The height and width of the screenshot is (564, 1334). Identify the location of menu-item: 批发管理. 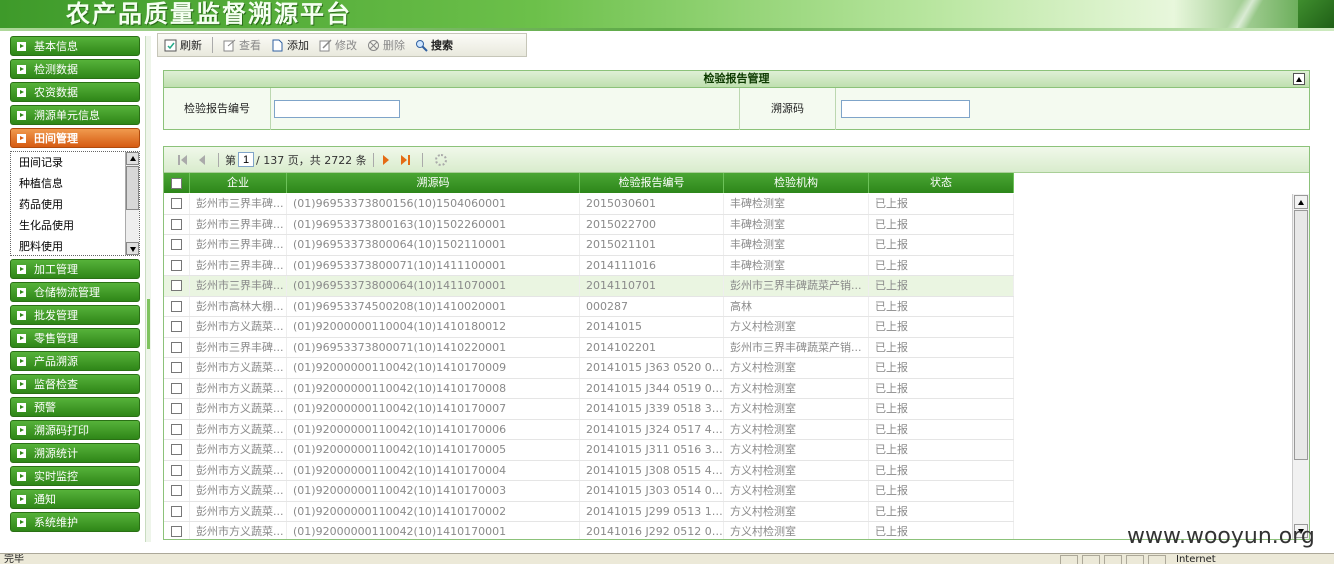
(75, 315).